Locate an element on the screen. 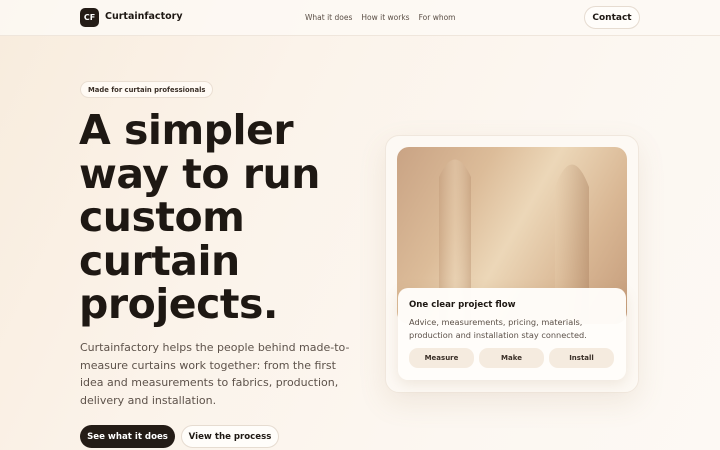  nav-link-for-whom: For whom is located at coordinates (437, 17).